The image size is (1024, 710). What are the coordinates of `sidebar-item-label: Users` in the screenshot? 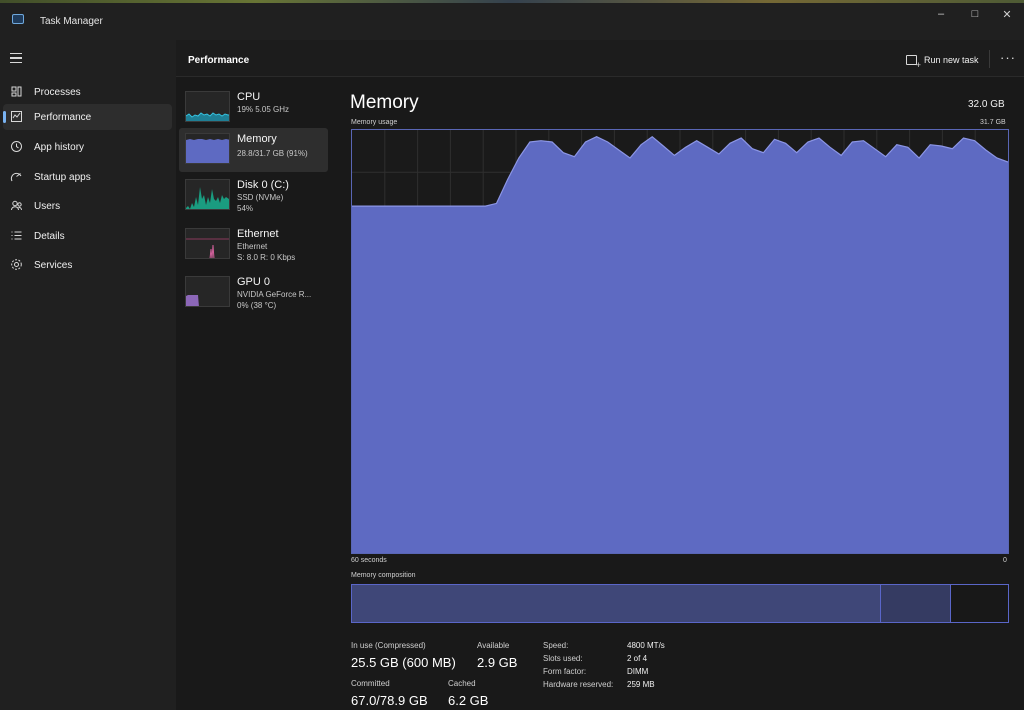 It's located at (47, 206).